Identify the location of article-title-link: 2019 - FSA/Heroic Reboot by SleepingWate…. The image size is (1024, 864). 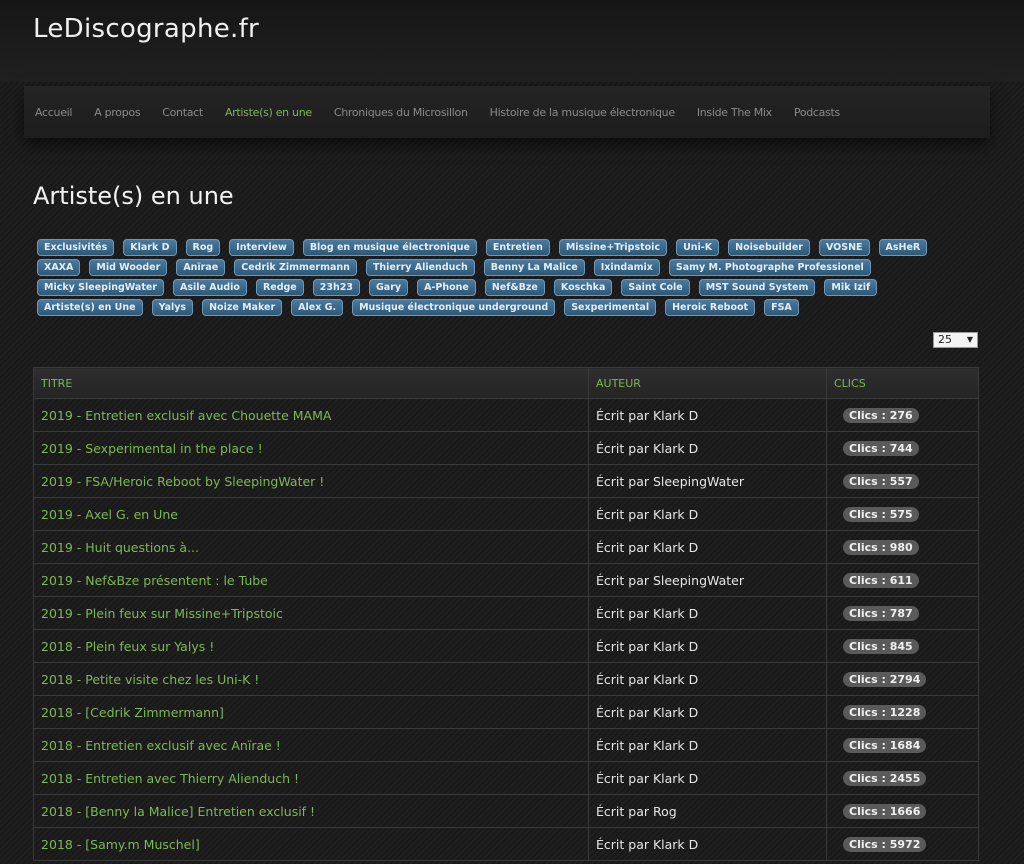
(311, 481).